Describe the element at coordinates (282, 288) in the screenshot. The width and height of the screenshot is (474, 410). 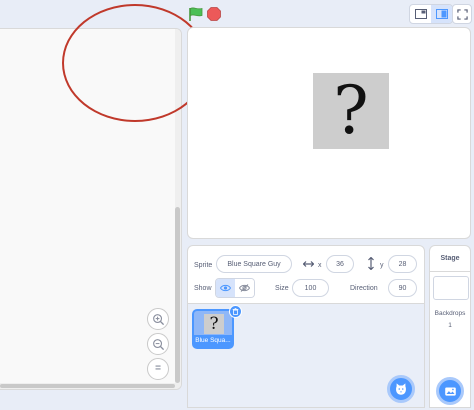
I see `size-label: Size` at that location.